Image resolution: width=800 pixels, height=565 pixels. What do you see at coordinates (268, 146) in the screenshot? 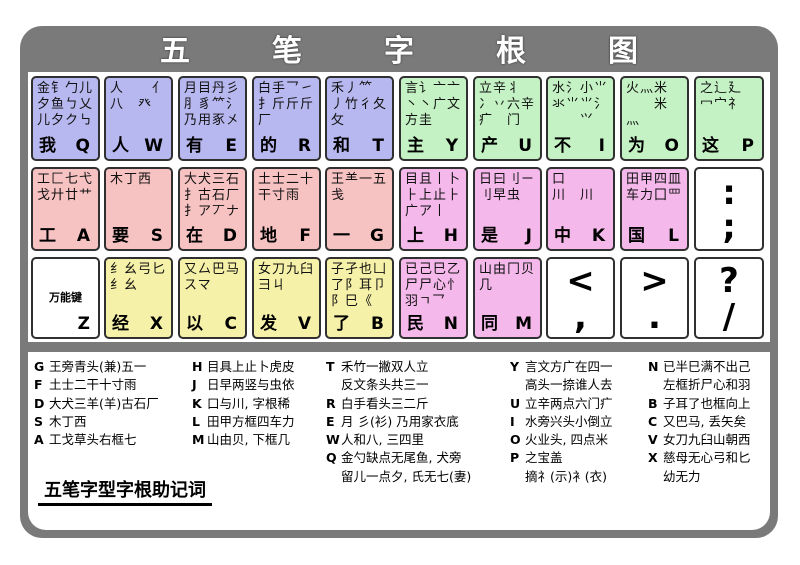
I see `key-common-char: 的` at bounding box center [268, 146].